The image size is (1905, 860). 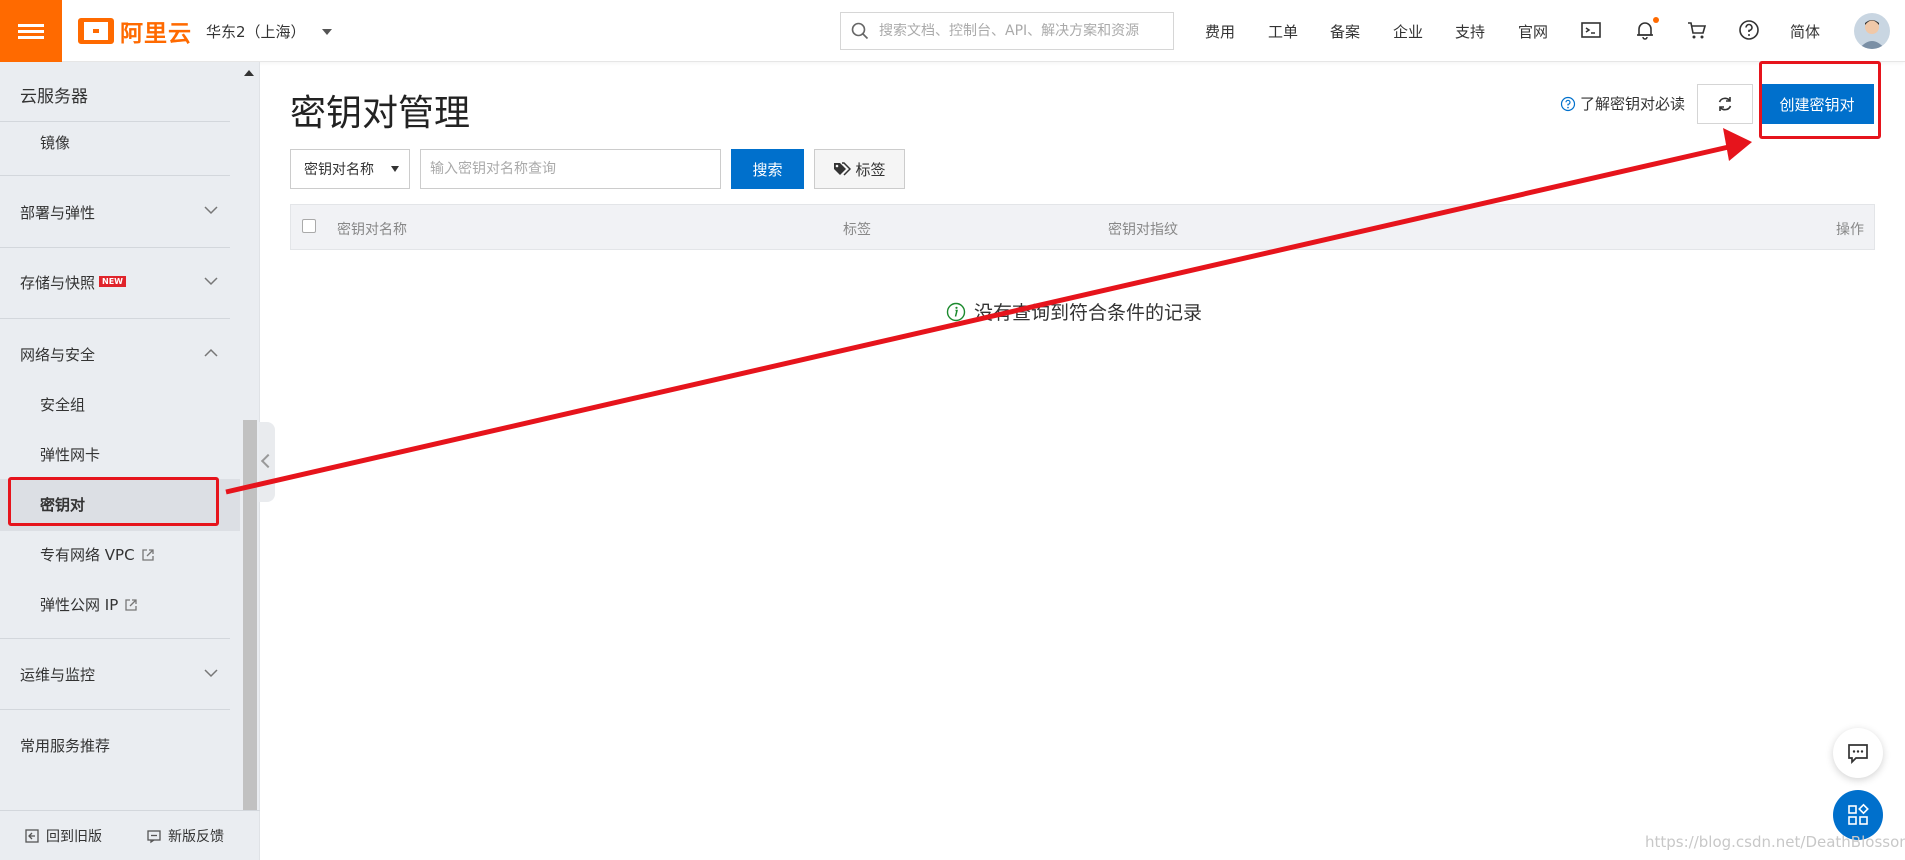 What do you see at coordinates (1345, 31) in the screenshot?
I see `nav-filing: 备案` at bounding box center [1345, 31].